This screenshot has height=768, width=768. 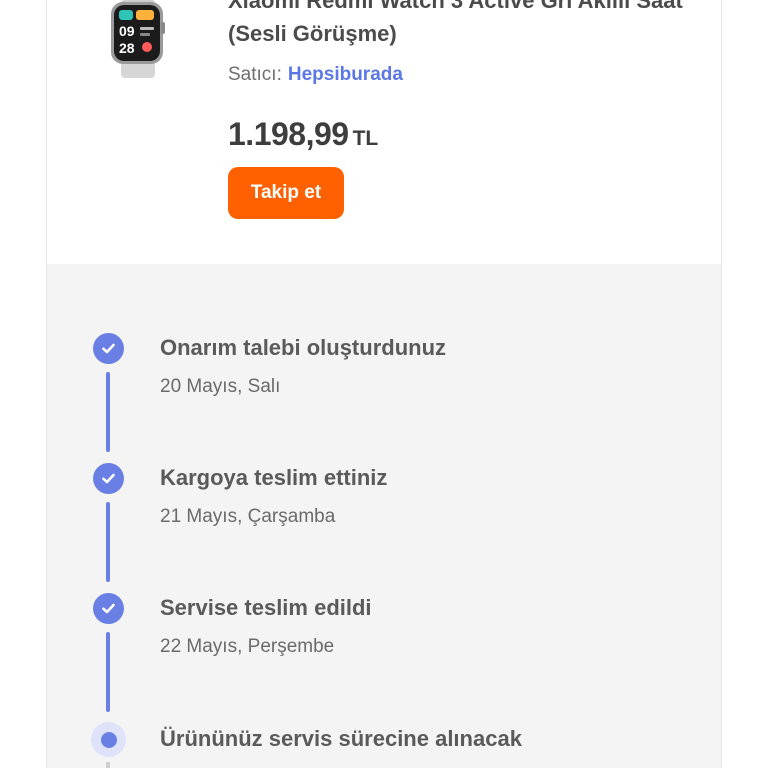 What do you see at coordinates (288, 134) in the screenshot?
I see `price-amount: 1.198,99` at bounding box center [288, 134].